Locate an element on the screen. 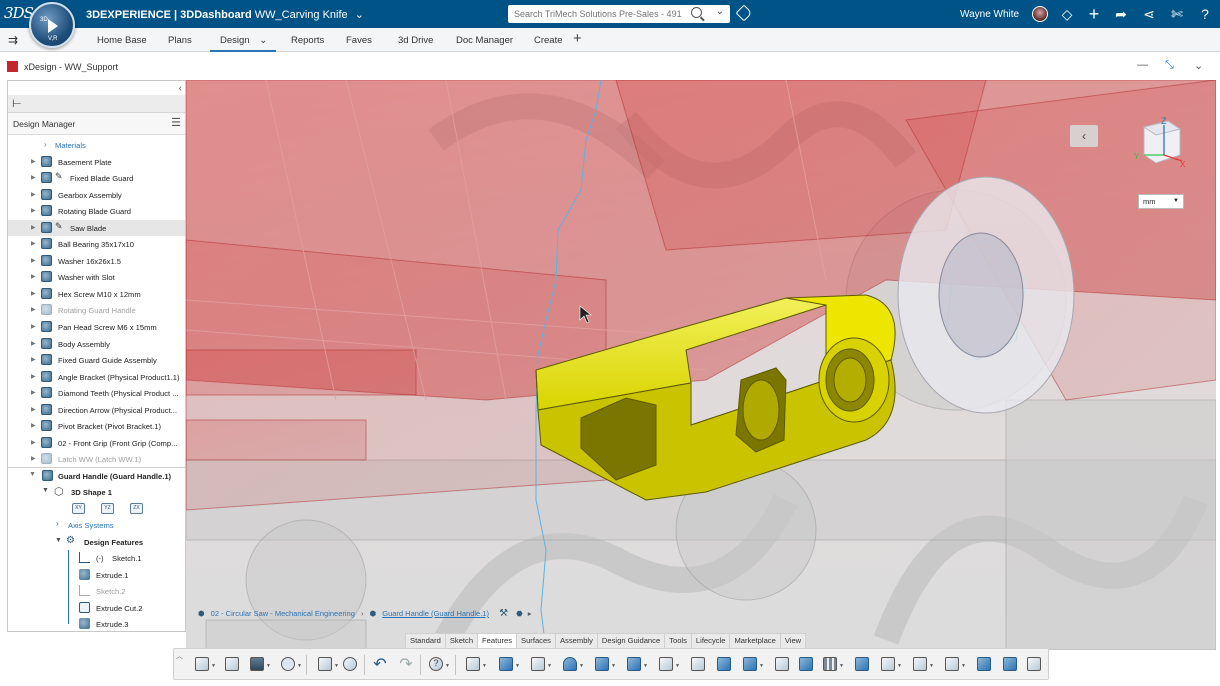 The height and width of the screenshot is (686, 1220). search-box: ⌄ is located at coordinates (619, 14).